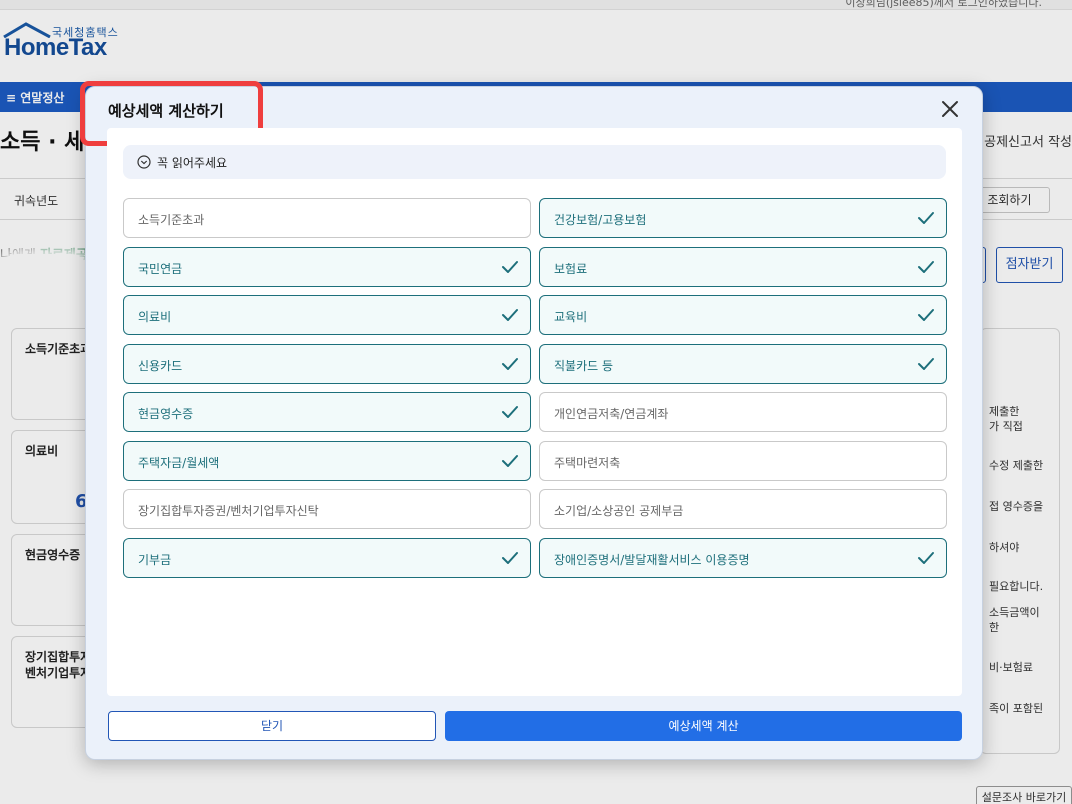 This screenshot has width=1072, height=804. I want to click on deduction-item-label: 교육비, so click(571, 317).